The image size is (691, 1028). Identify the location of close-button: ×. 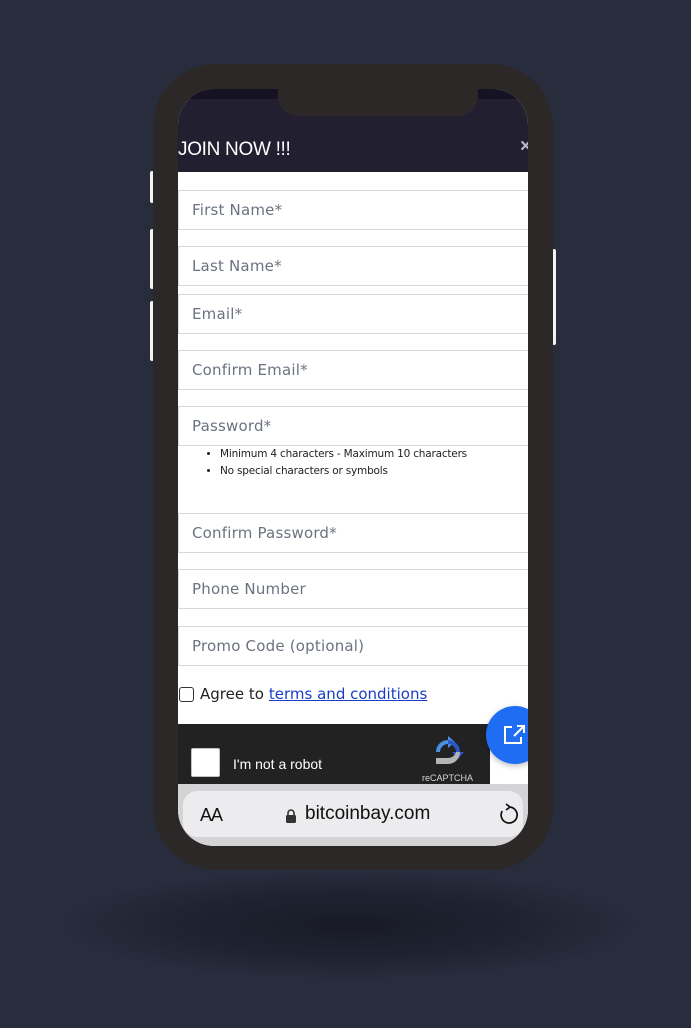
(524, 147).